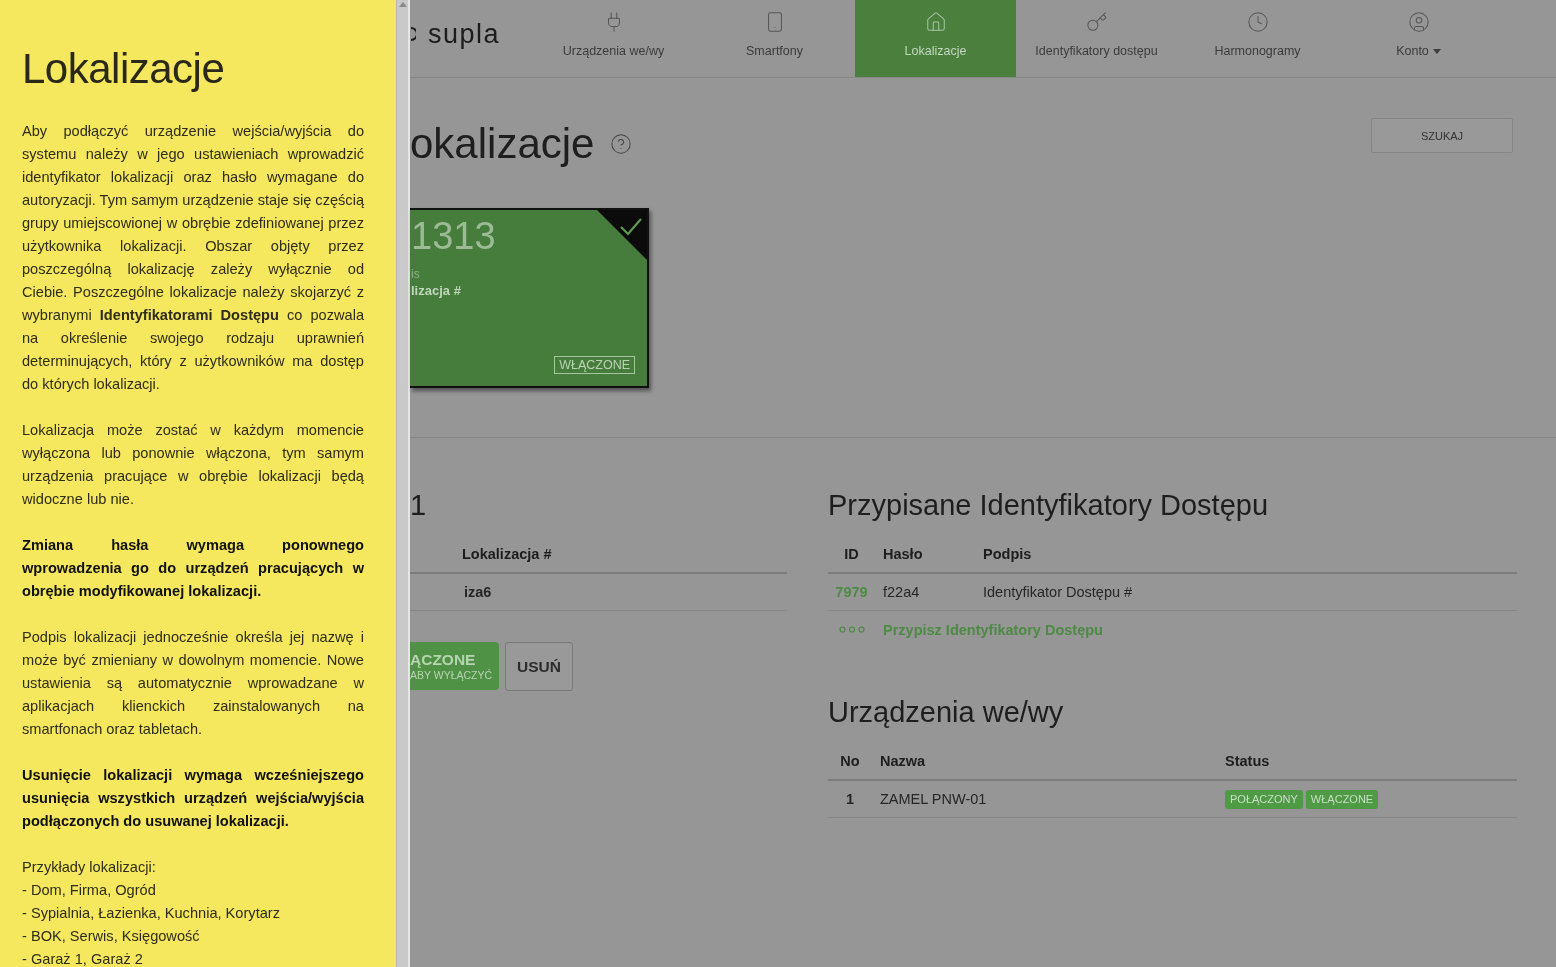 This screenshot has height=967, width=1556. What do you see at coordinates (436, 291) in the screenshot?
I see `location-caption: lizacja #` at bounding box center [436, 291].